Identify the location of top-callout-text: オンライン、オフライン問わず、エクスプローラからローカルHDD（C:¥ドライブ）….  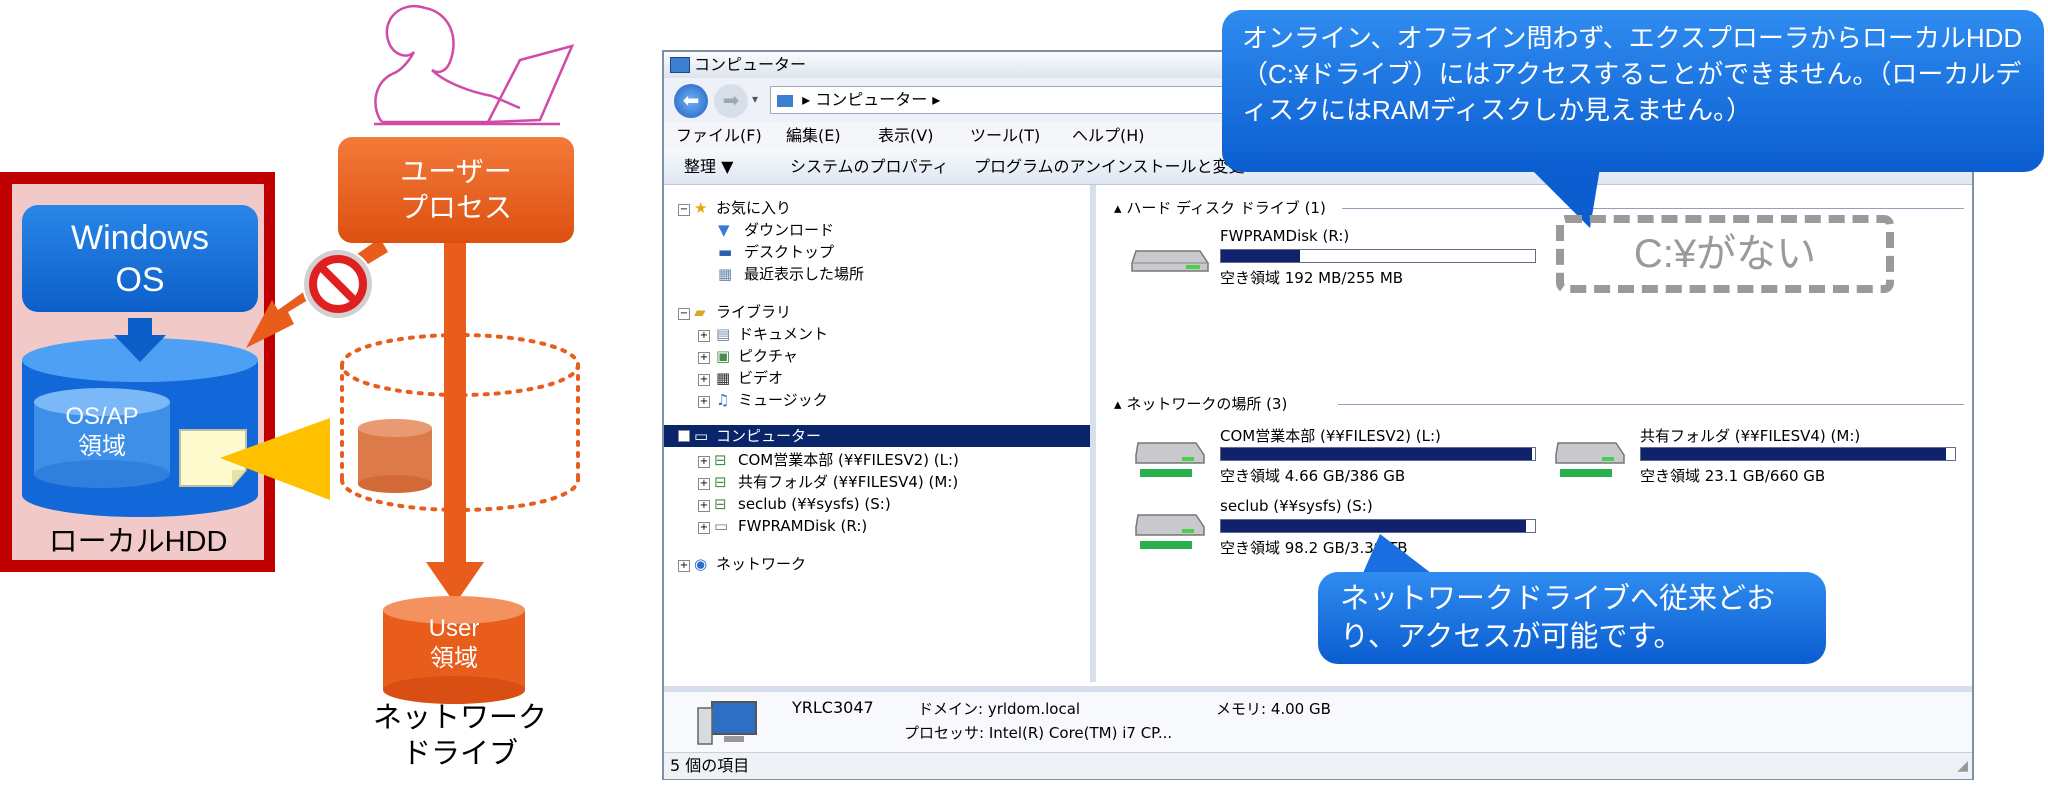
(1632, 74).